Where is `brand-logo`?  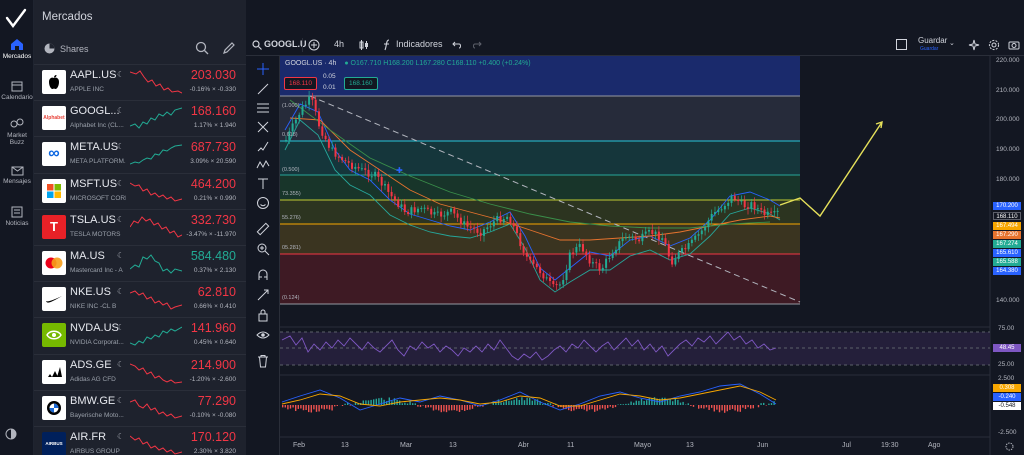 brand-logo is located at coordinates (16, 19).